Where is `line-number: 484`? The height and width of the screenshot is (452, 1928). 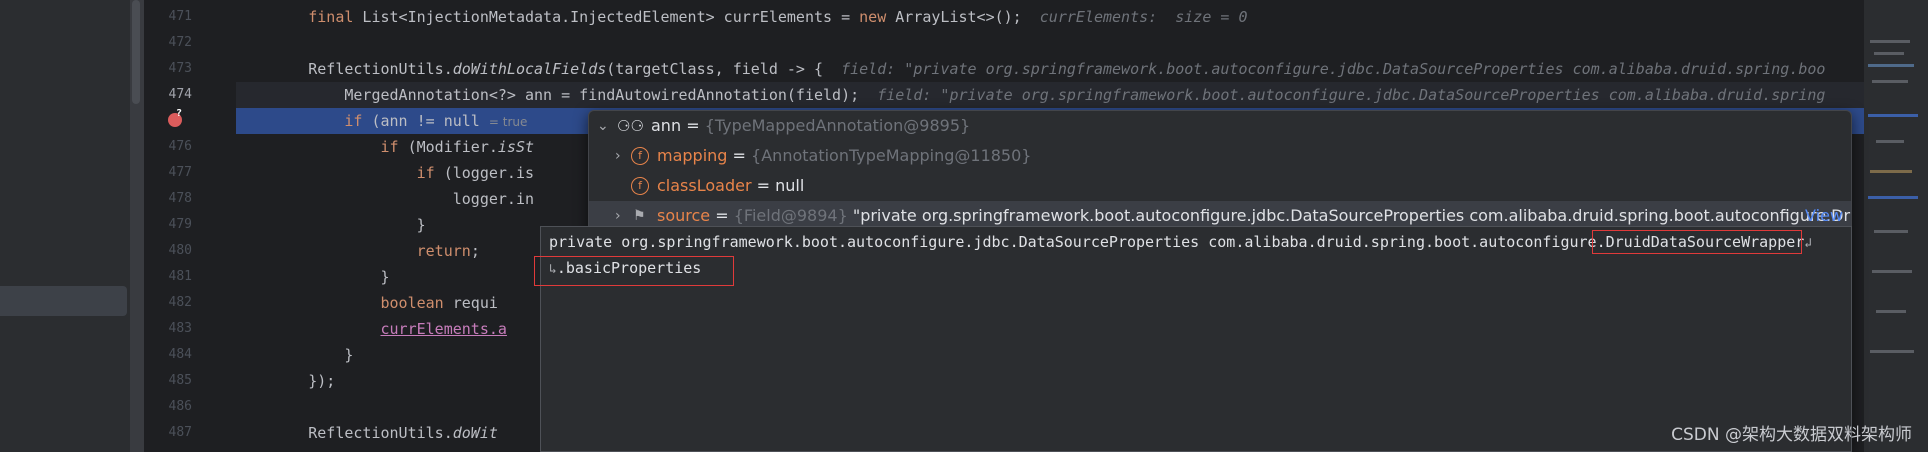 line-number: 484 is located at coordinates (180, 354).